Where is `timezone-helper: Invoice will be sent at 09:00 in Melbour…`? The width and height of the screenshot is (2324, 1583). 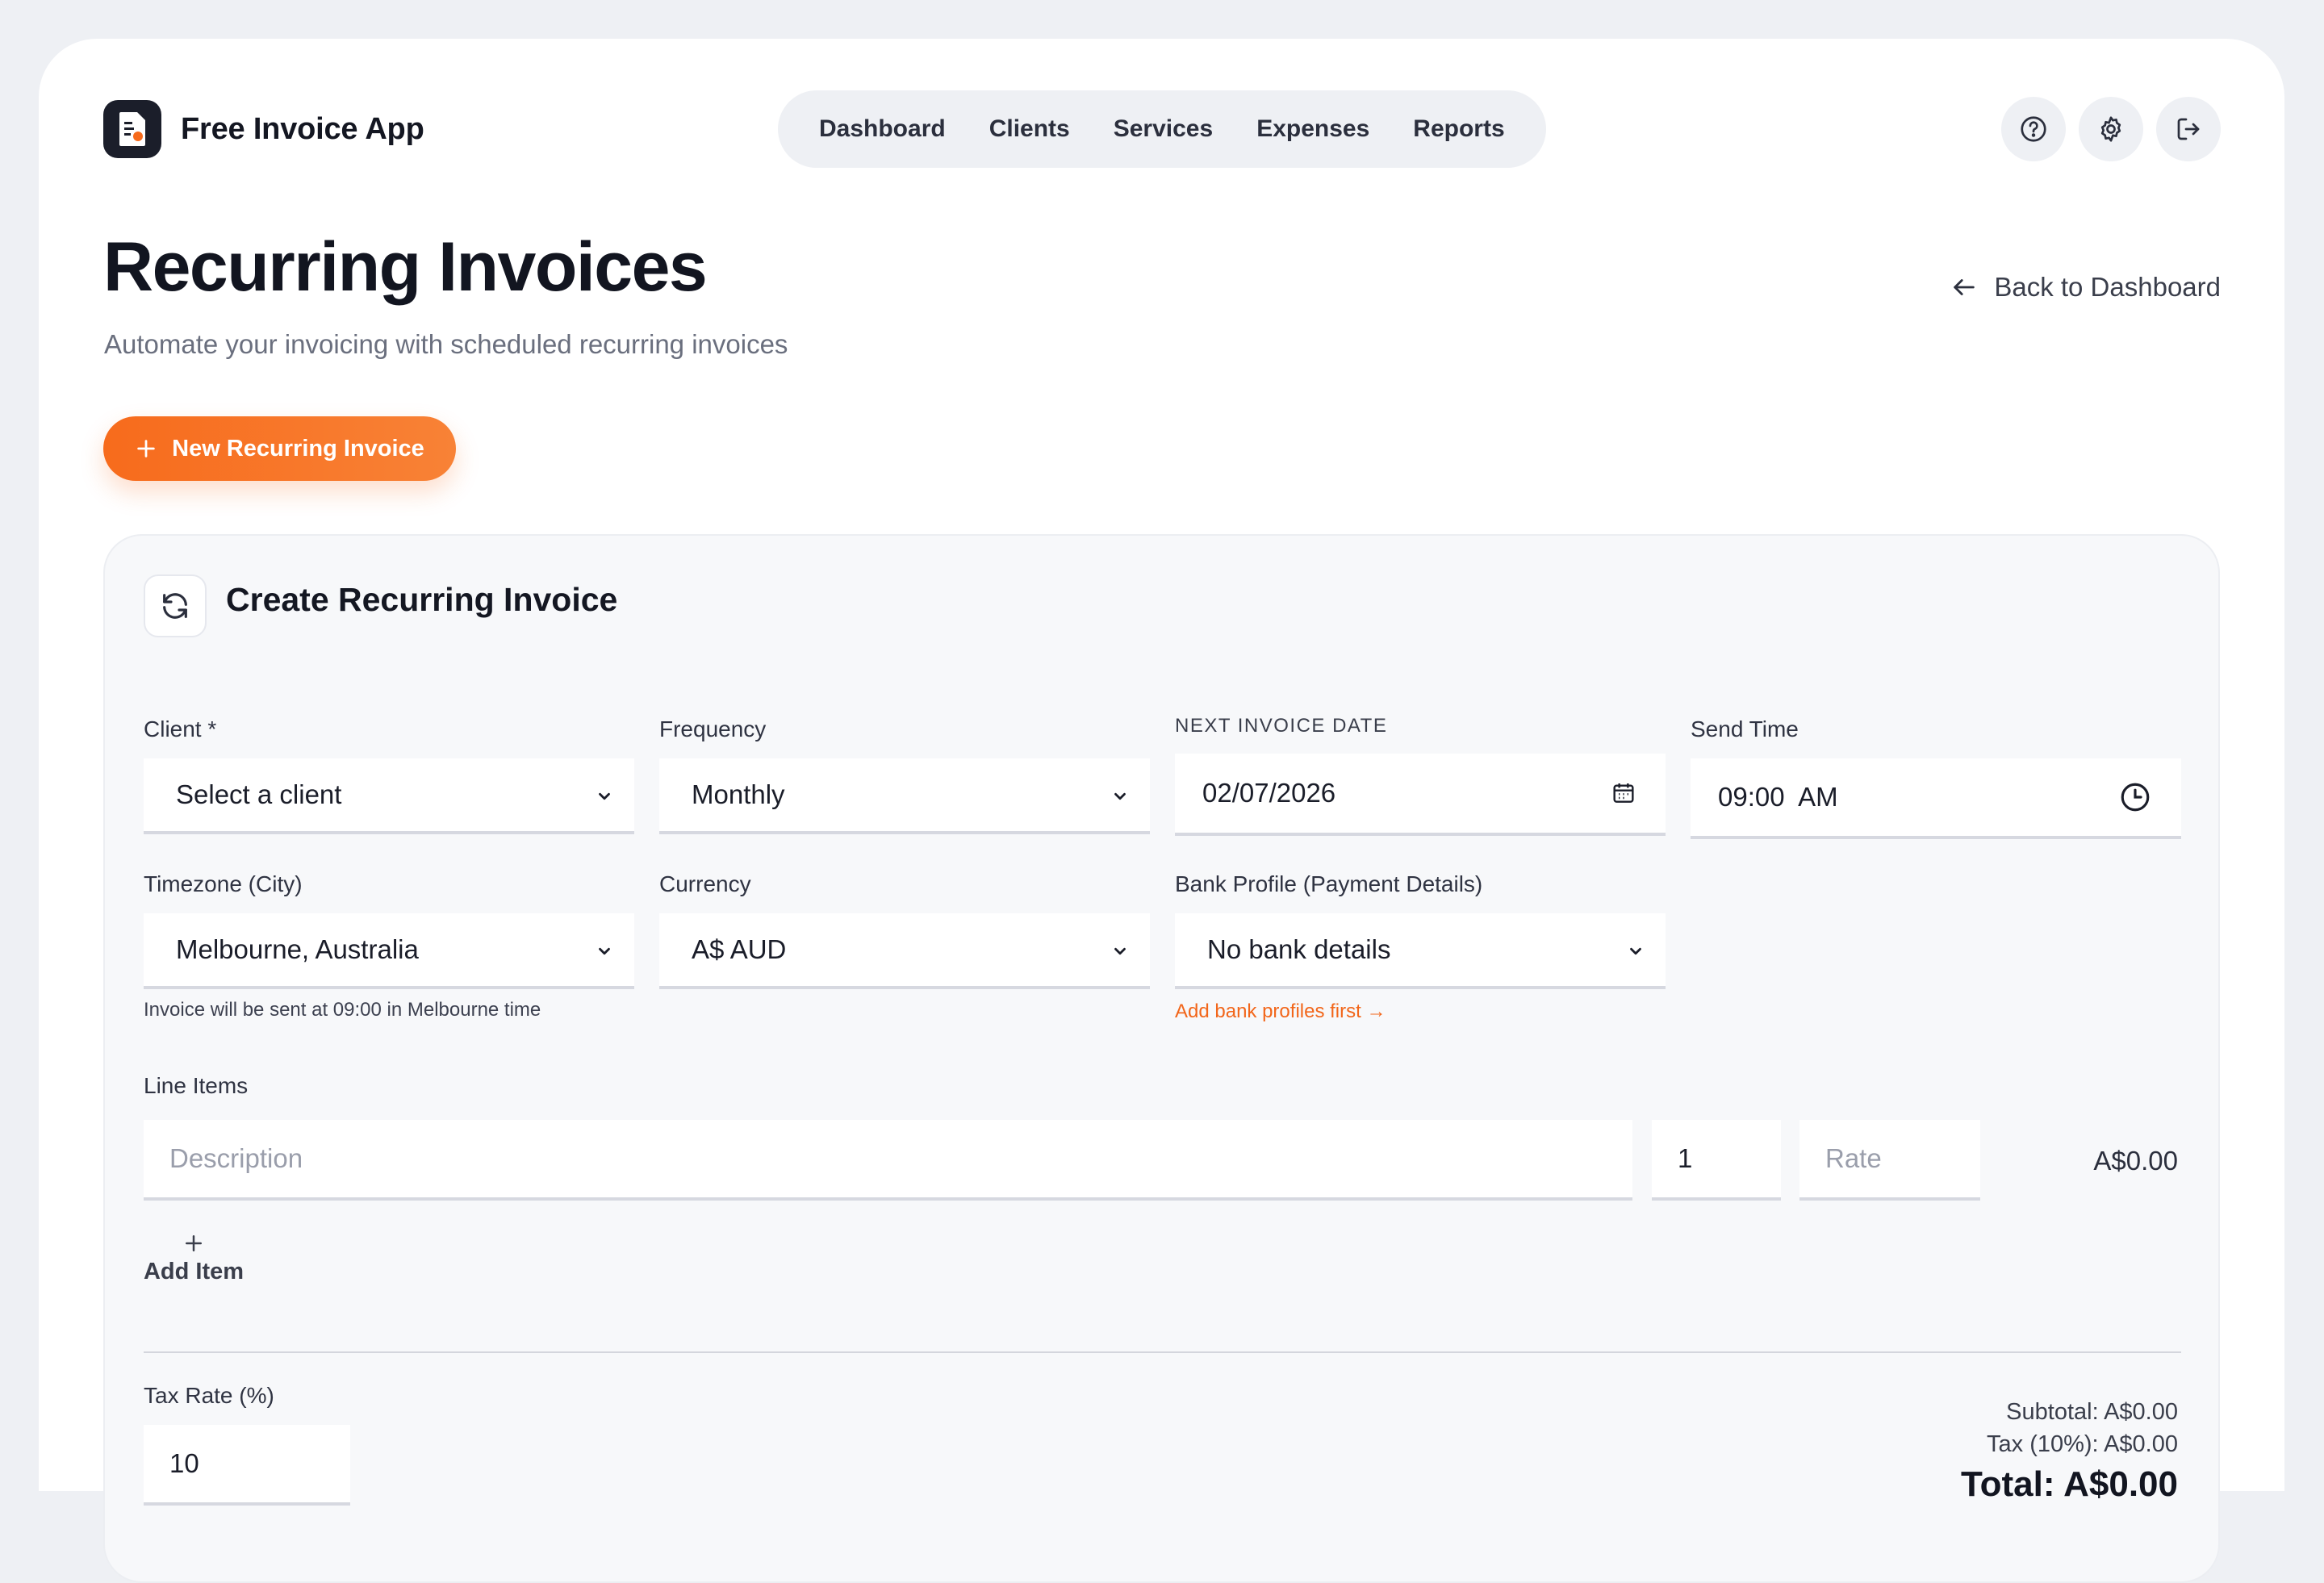 timezone-helper: Invoice will be sent at 09:00 in Melbour… is located at coordinates (342, 1010).